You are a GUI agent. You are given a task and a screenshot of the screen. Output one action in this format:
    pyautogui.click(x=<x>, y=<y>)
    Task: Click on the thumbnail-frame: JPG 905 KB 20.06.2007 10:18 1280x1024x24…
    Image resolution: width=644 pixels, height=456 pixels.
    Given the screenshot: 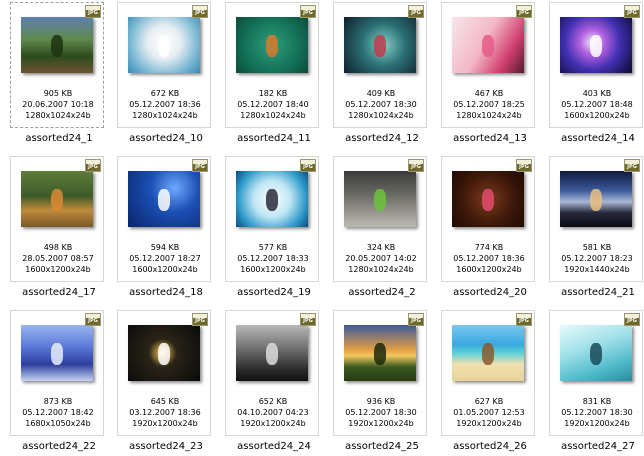 What is the action you would take?
    pyautogui.click(x=57, y=65)
    